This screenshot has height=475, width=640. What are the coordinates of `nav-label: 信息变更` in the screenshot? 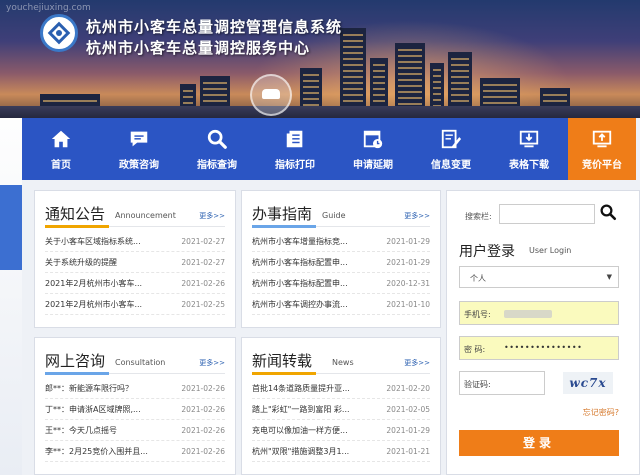 It's located at (451, 165).